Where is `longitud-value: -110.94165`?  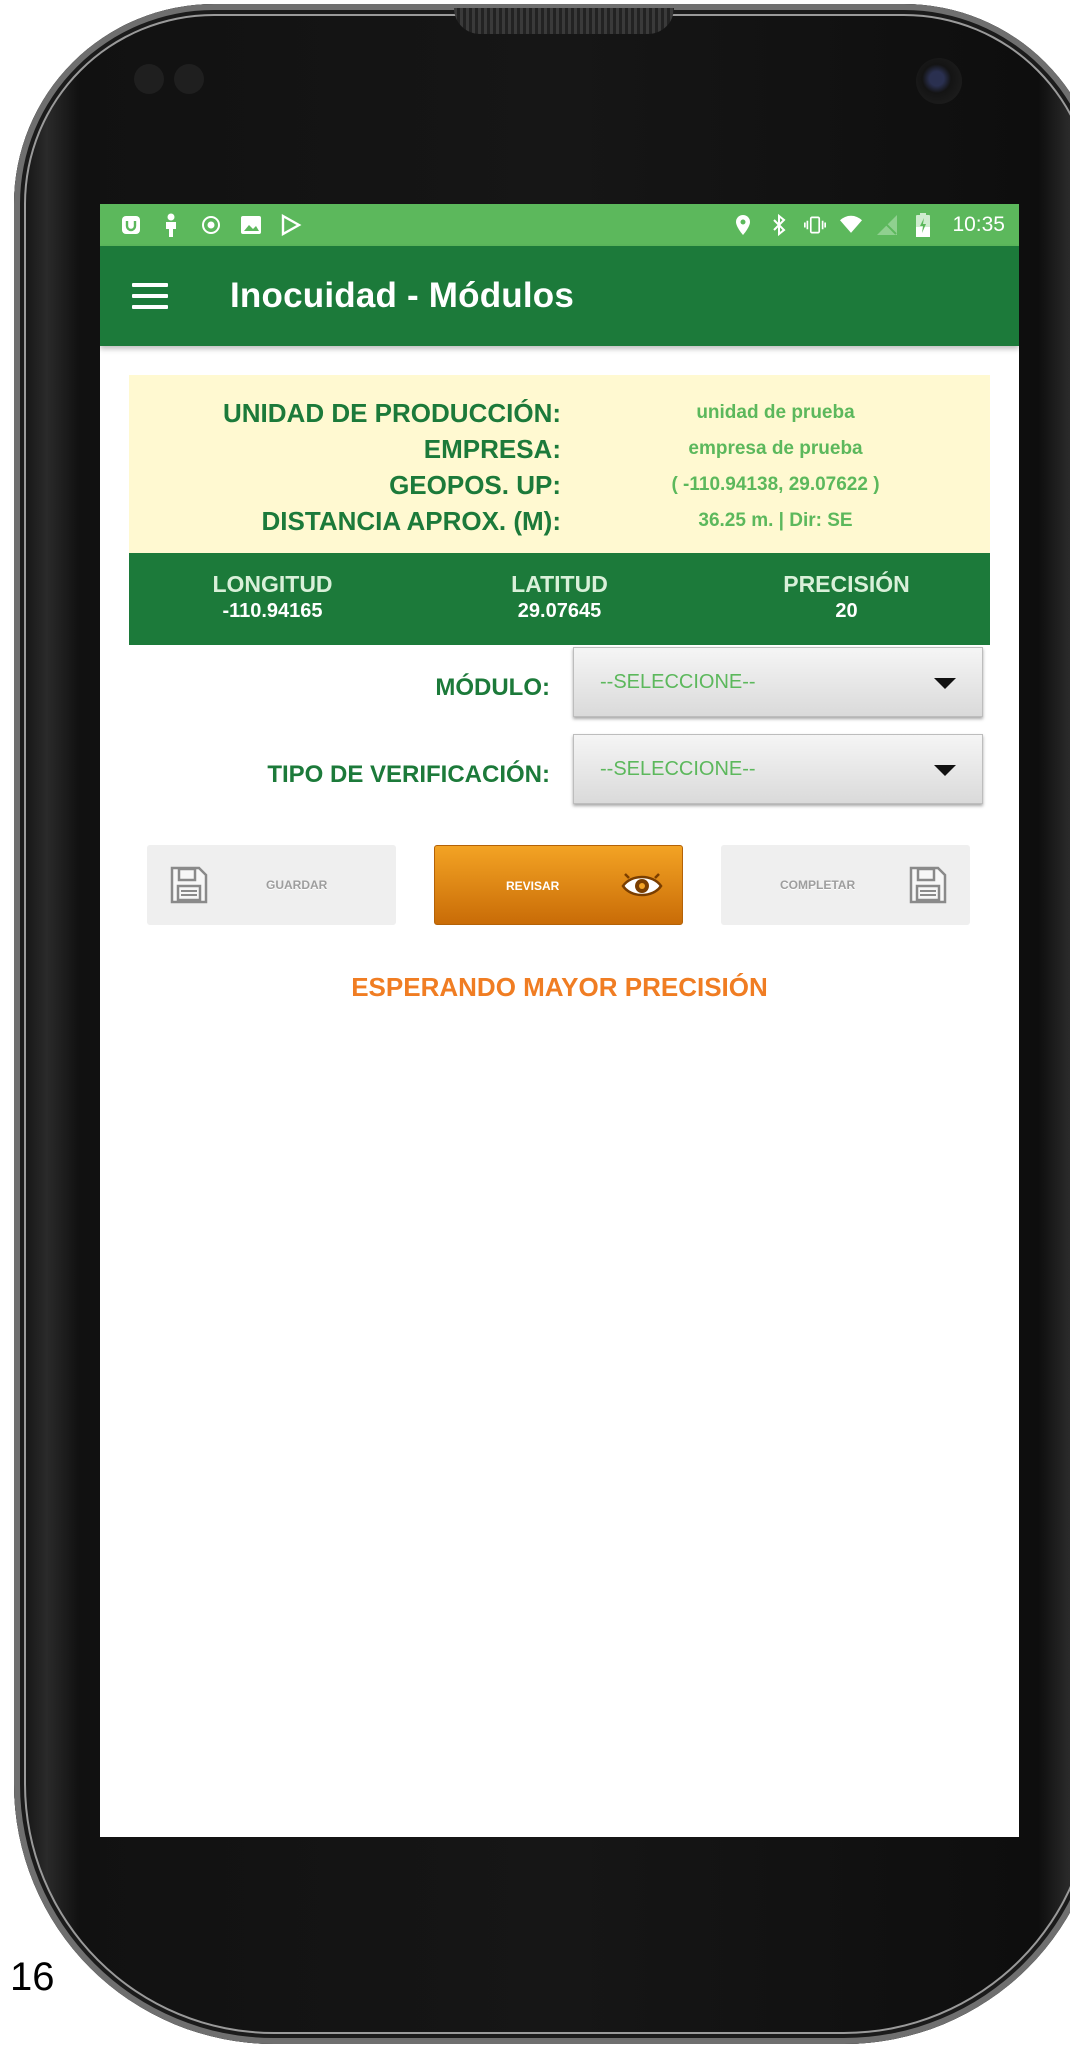
longitud-value: -110.94165 is located at coordinates (272, 611).